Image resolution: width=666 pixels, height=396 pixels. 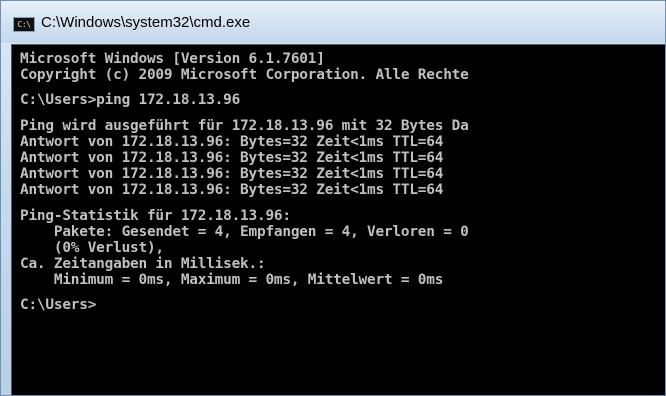 I want to click on console-line: Ping-Statistik für 172.18.13.96:, so click(x=155, y=215).